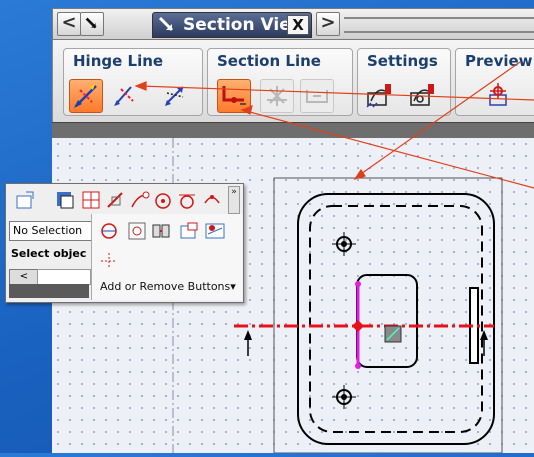 The height and width of the screenshot is (457, 534). What do you see at coordinates (166, 257) in the screenshot?
I see `more-buttons-panel: Add or Remove Buttons▾` at bounding box center [166, 257].